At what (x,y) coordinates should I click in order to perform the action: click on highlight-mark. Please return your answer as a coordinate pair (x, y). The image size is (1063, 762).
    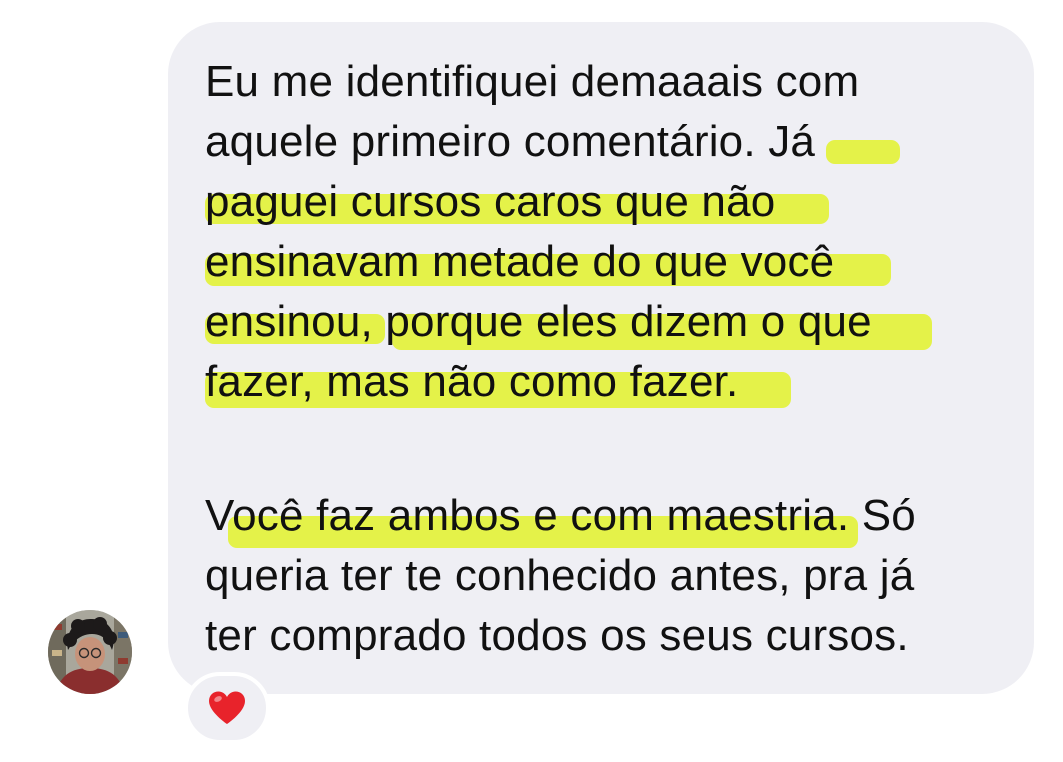
    Looking at the image, I should click on (863, 152).